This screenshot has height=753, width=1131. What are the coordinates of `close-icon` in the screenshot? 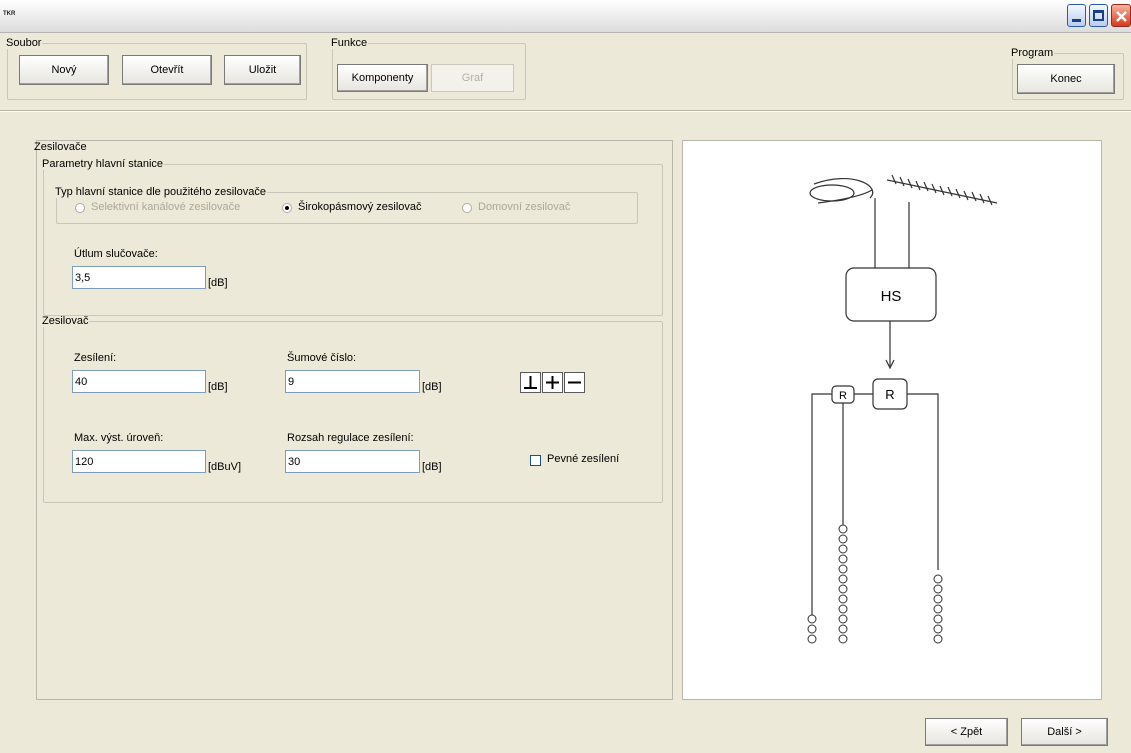 It's located at (1121, 16).